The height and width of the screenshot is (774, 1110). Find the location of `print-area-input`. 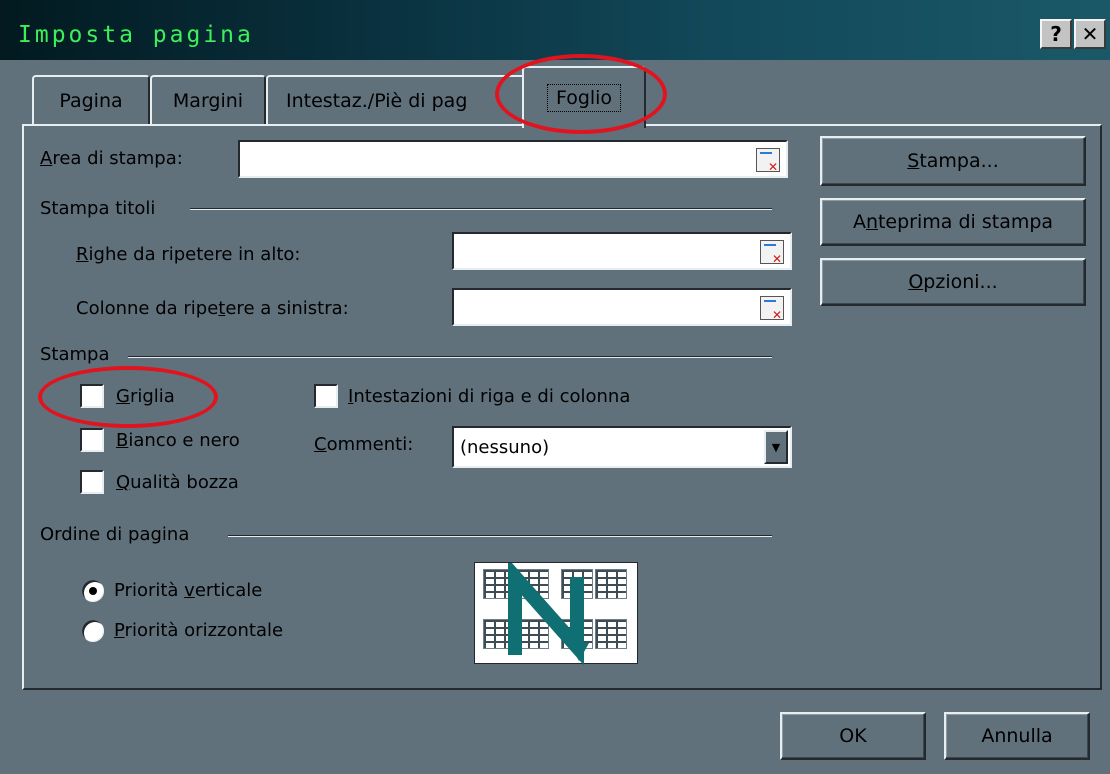

print-area-input is located at coordinates (513, 159).